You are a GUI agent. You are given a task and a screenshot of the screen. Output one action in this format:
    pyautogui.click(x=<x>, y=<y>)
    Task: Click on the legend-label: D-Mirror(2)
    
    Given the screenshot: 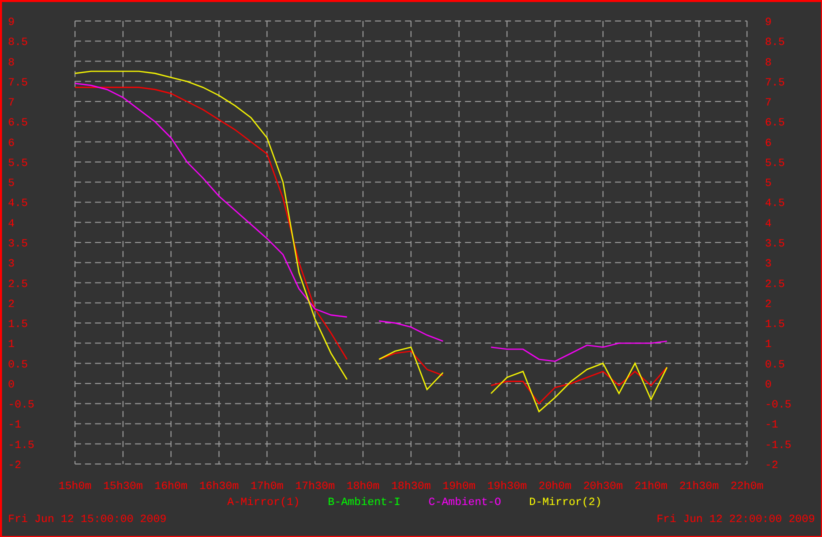 What is the action you would take?
    pyautogui.click(x=565, y=503)
    